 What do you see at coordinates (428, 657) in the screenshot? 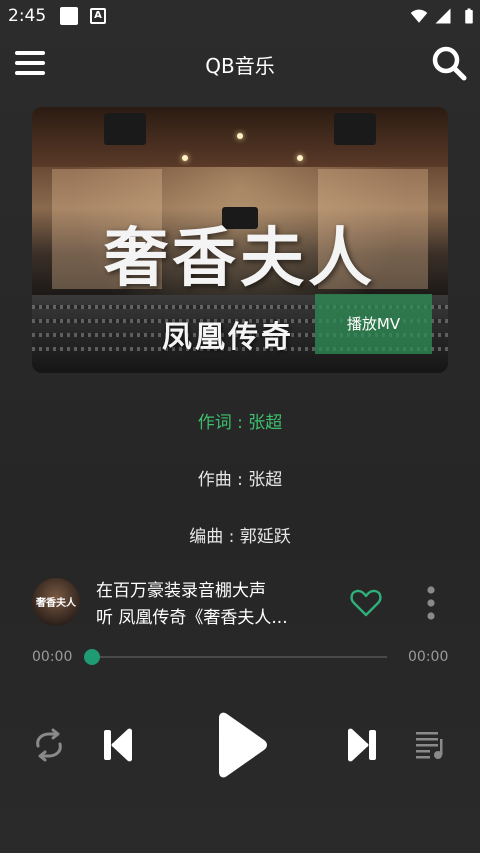
I see `total-time: 00:00` at bounding box center [428, 657].